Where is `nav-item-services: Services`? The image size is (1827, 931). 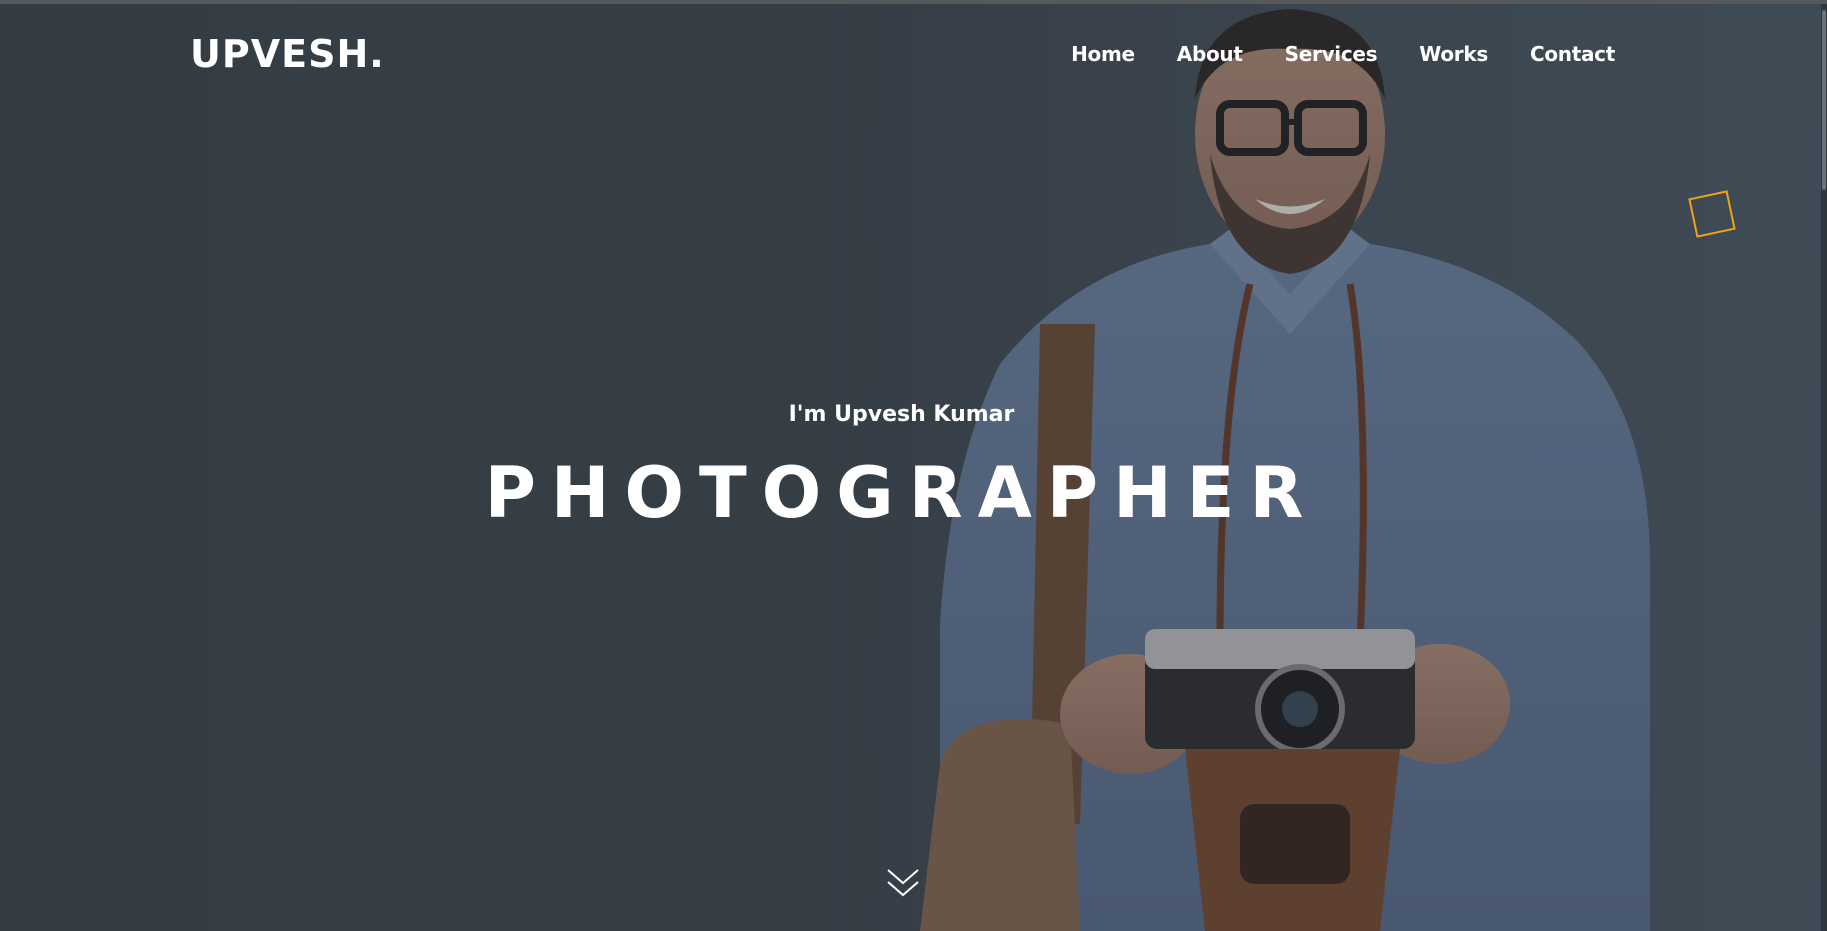 nav-item-services: Services is located at coordinates (1331, 54).